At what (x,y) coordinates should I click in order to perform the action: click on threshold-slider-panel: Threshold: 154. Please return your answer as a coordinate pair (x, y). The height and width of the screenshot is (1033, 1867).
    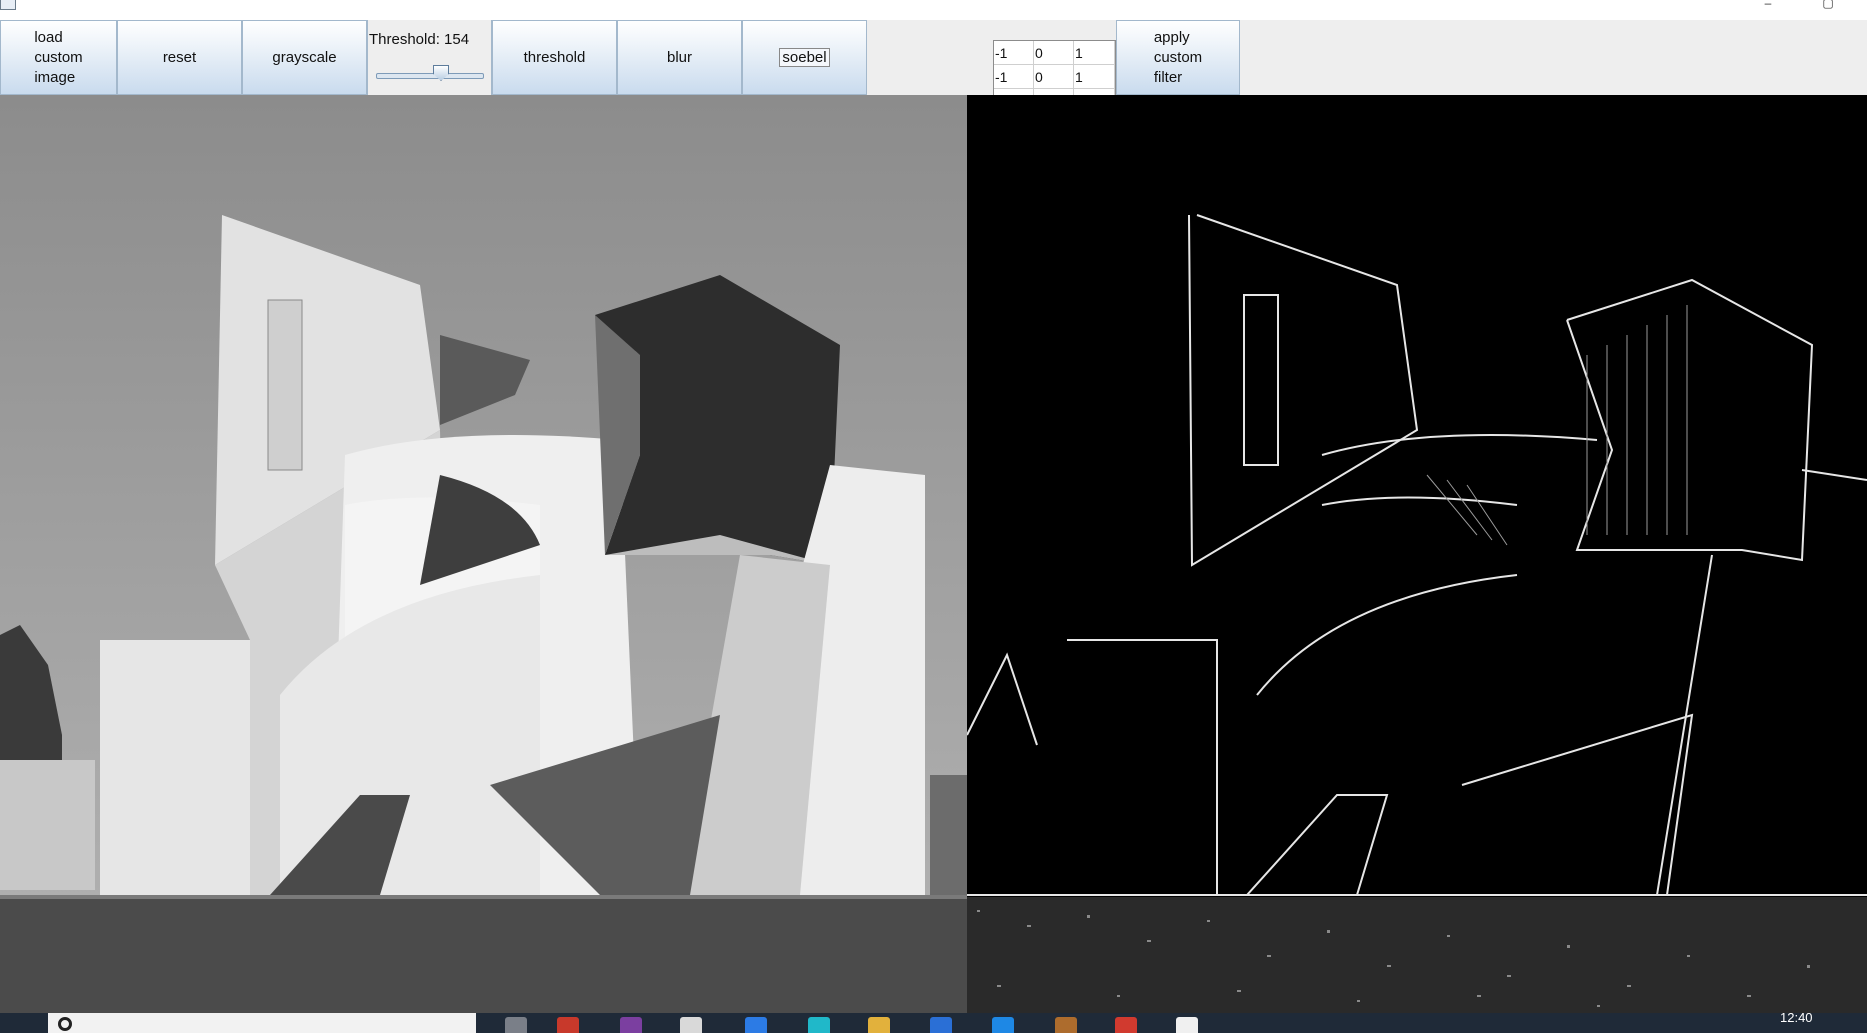
    Looking at the image, I should click on (429, 57).